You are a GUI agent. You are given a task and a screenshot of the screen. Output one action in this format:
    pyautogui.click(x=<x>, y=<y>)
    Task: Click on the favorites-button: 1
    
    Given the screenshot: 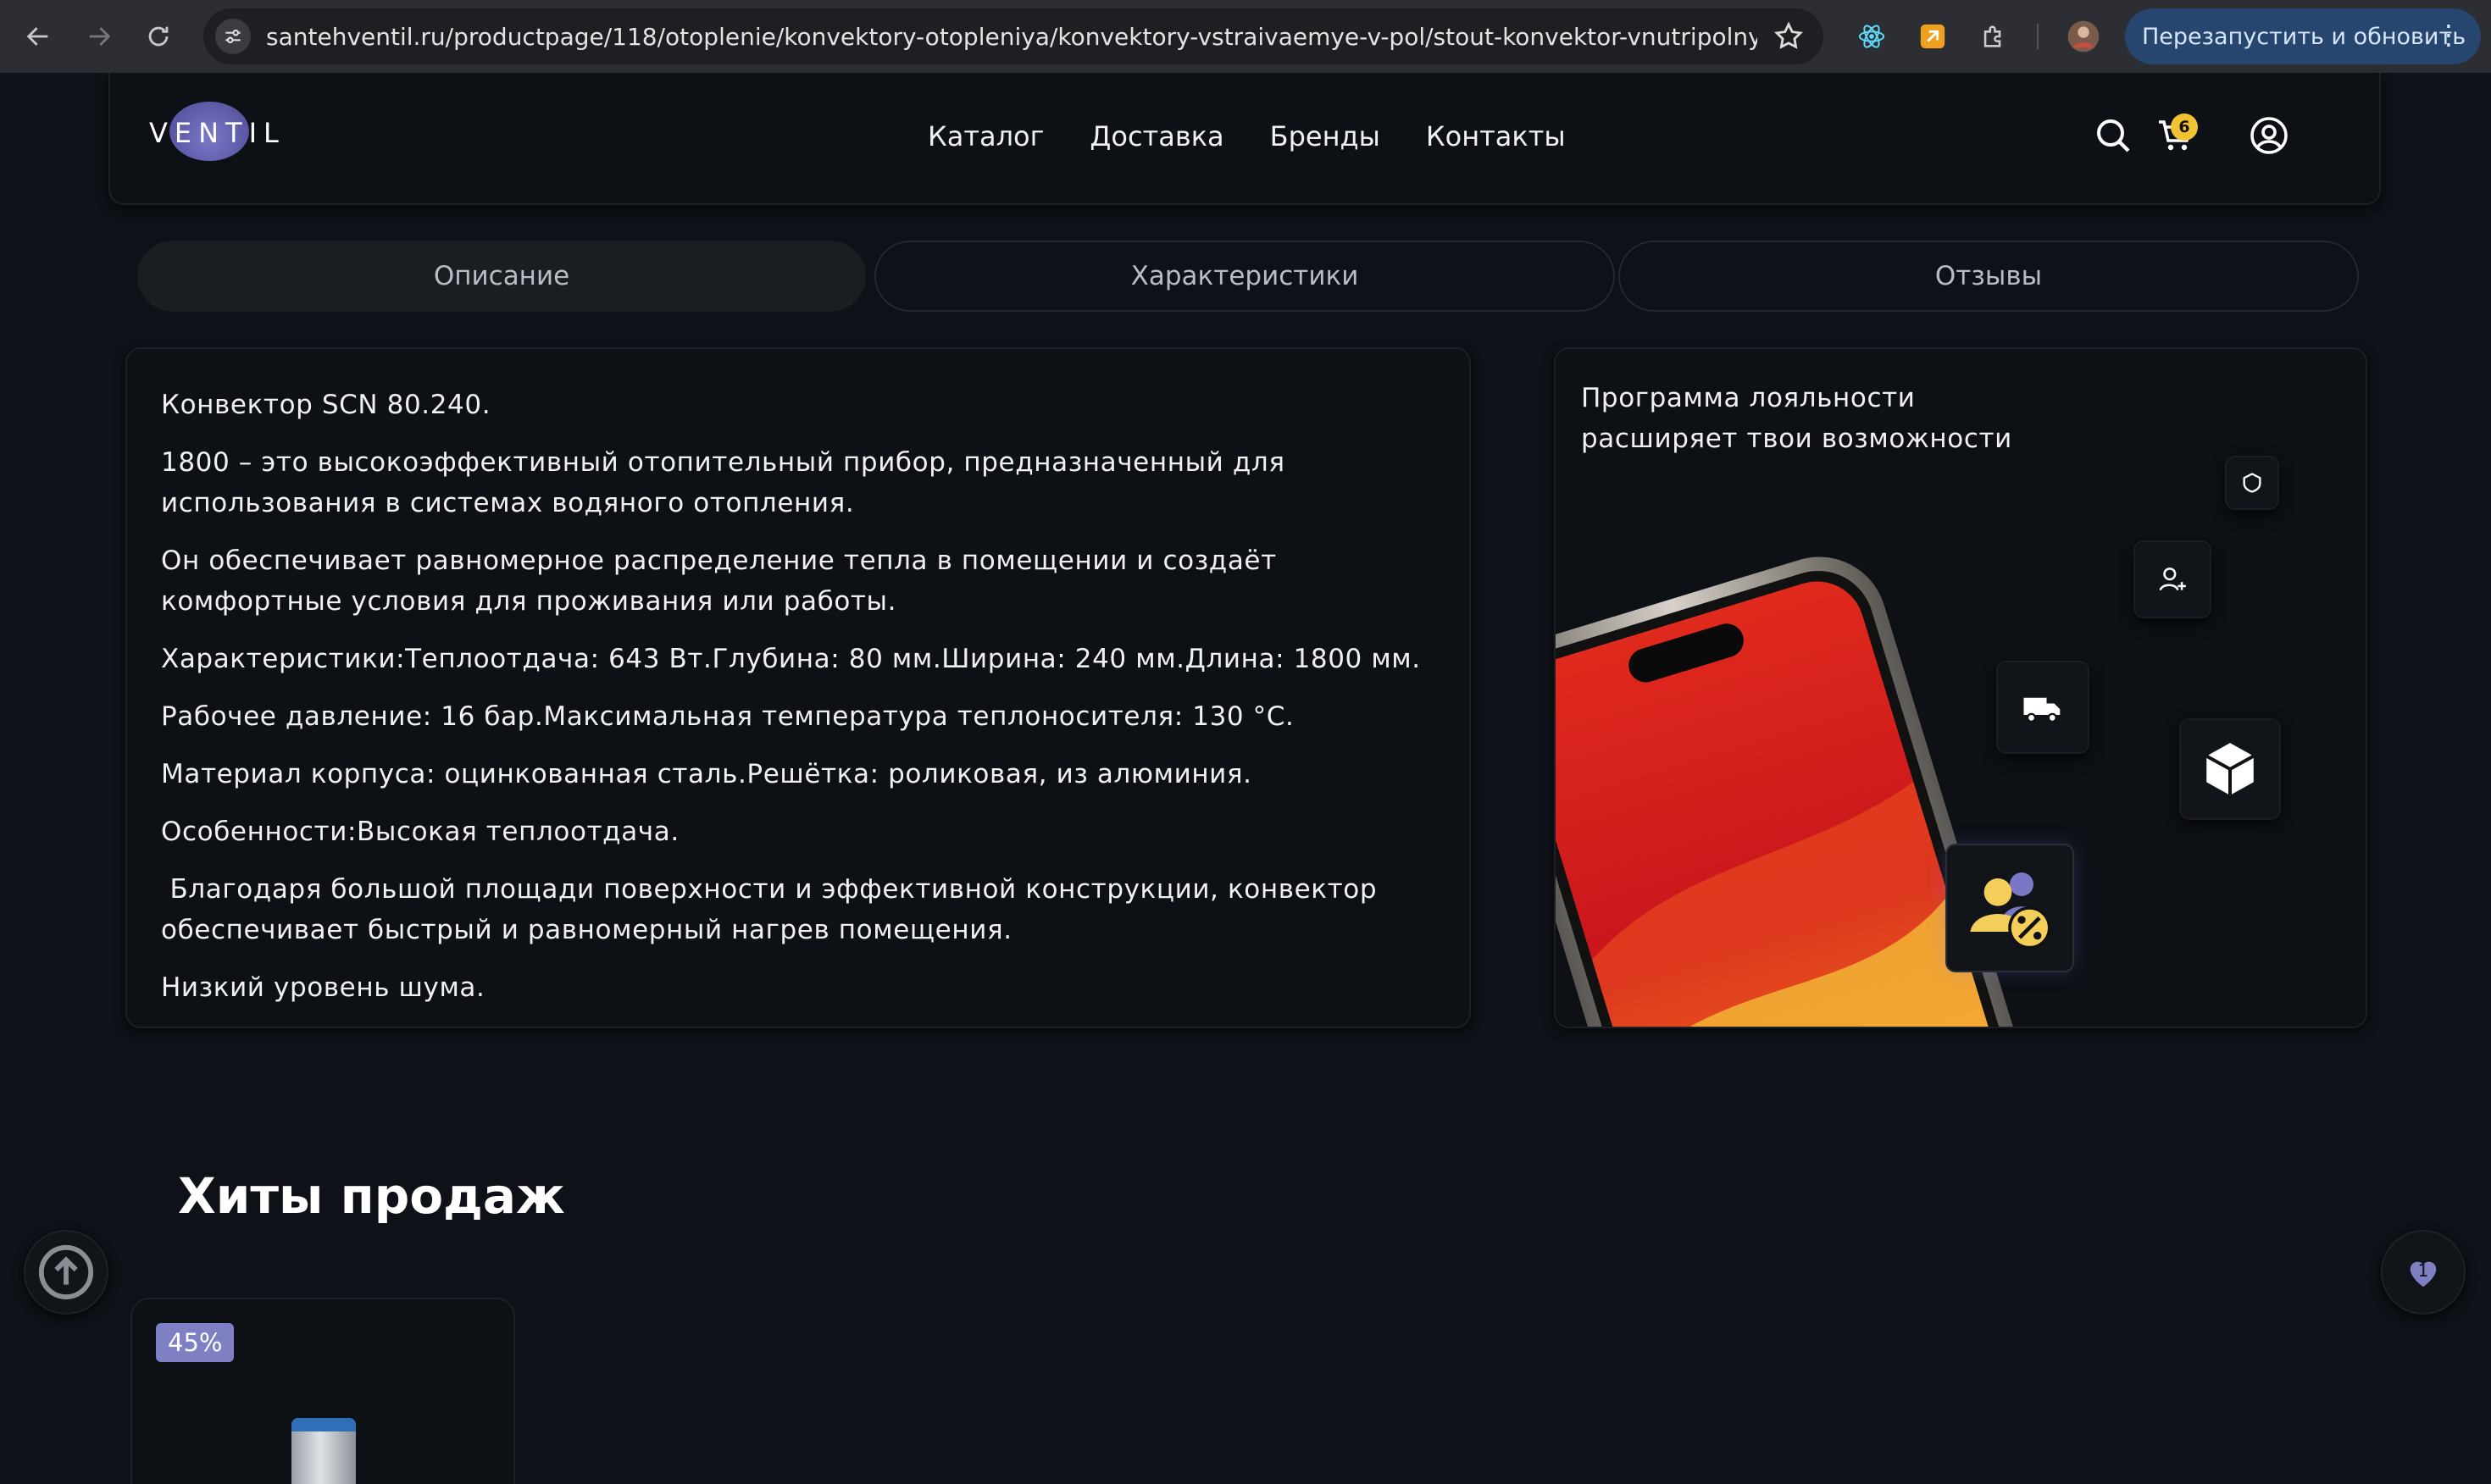 What is the action you would take?
    pyautogui.click(x=2423, y=1272)
    